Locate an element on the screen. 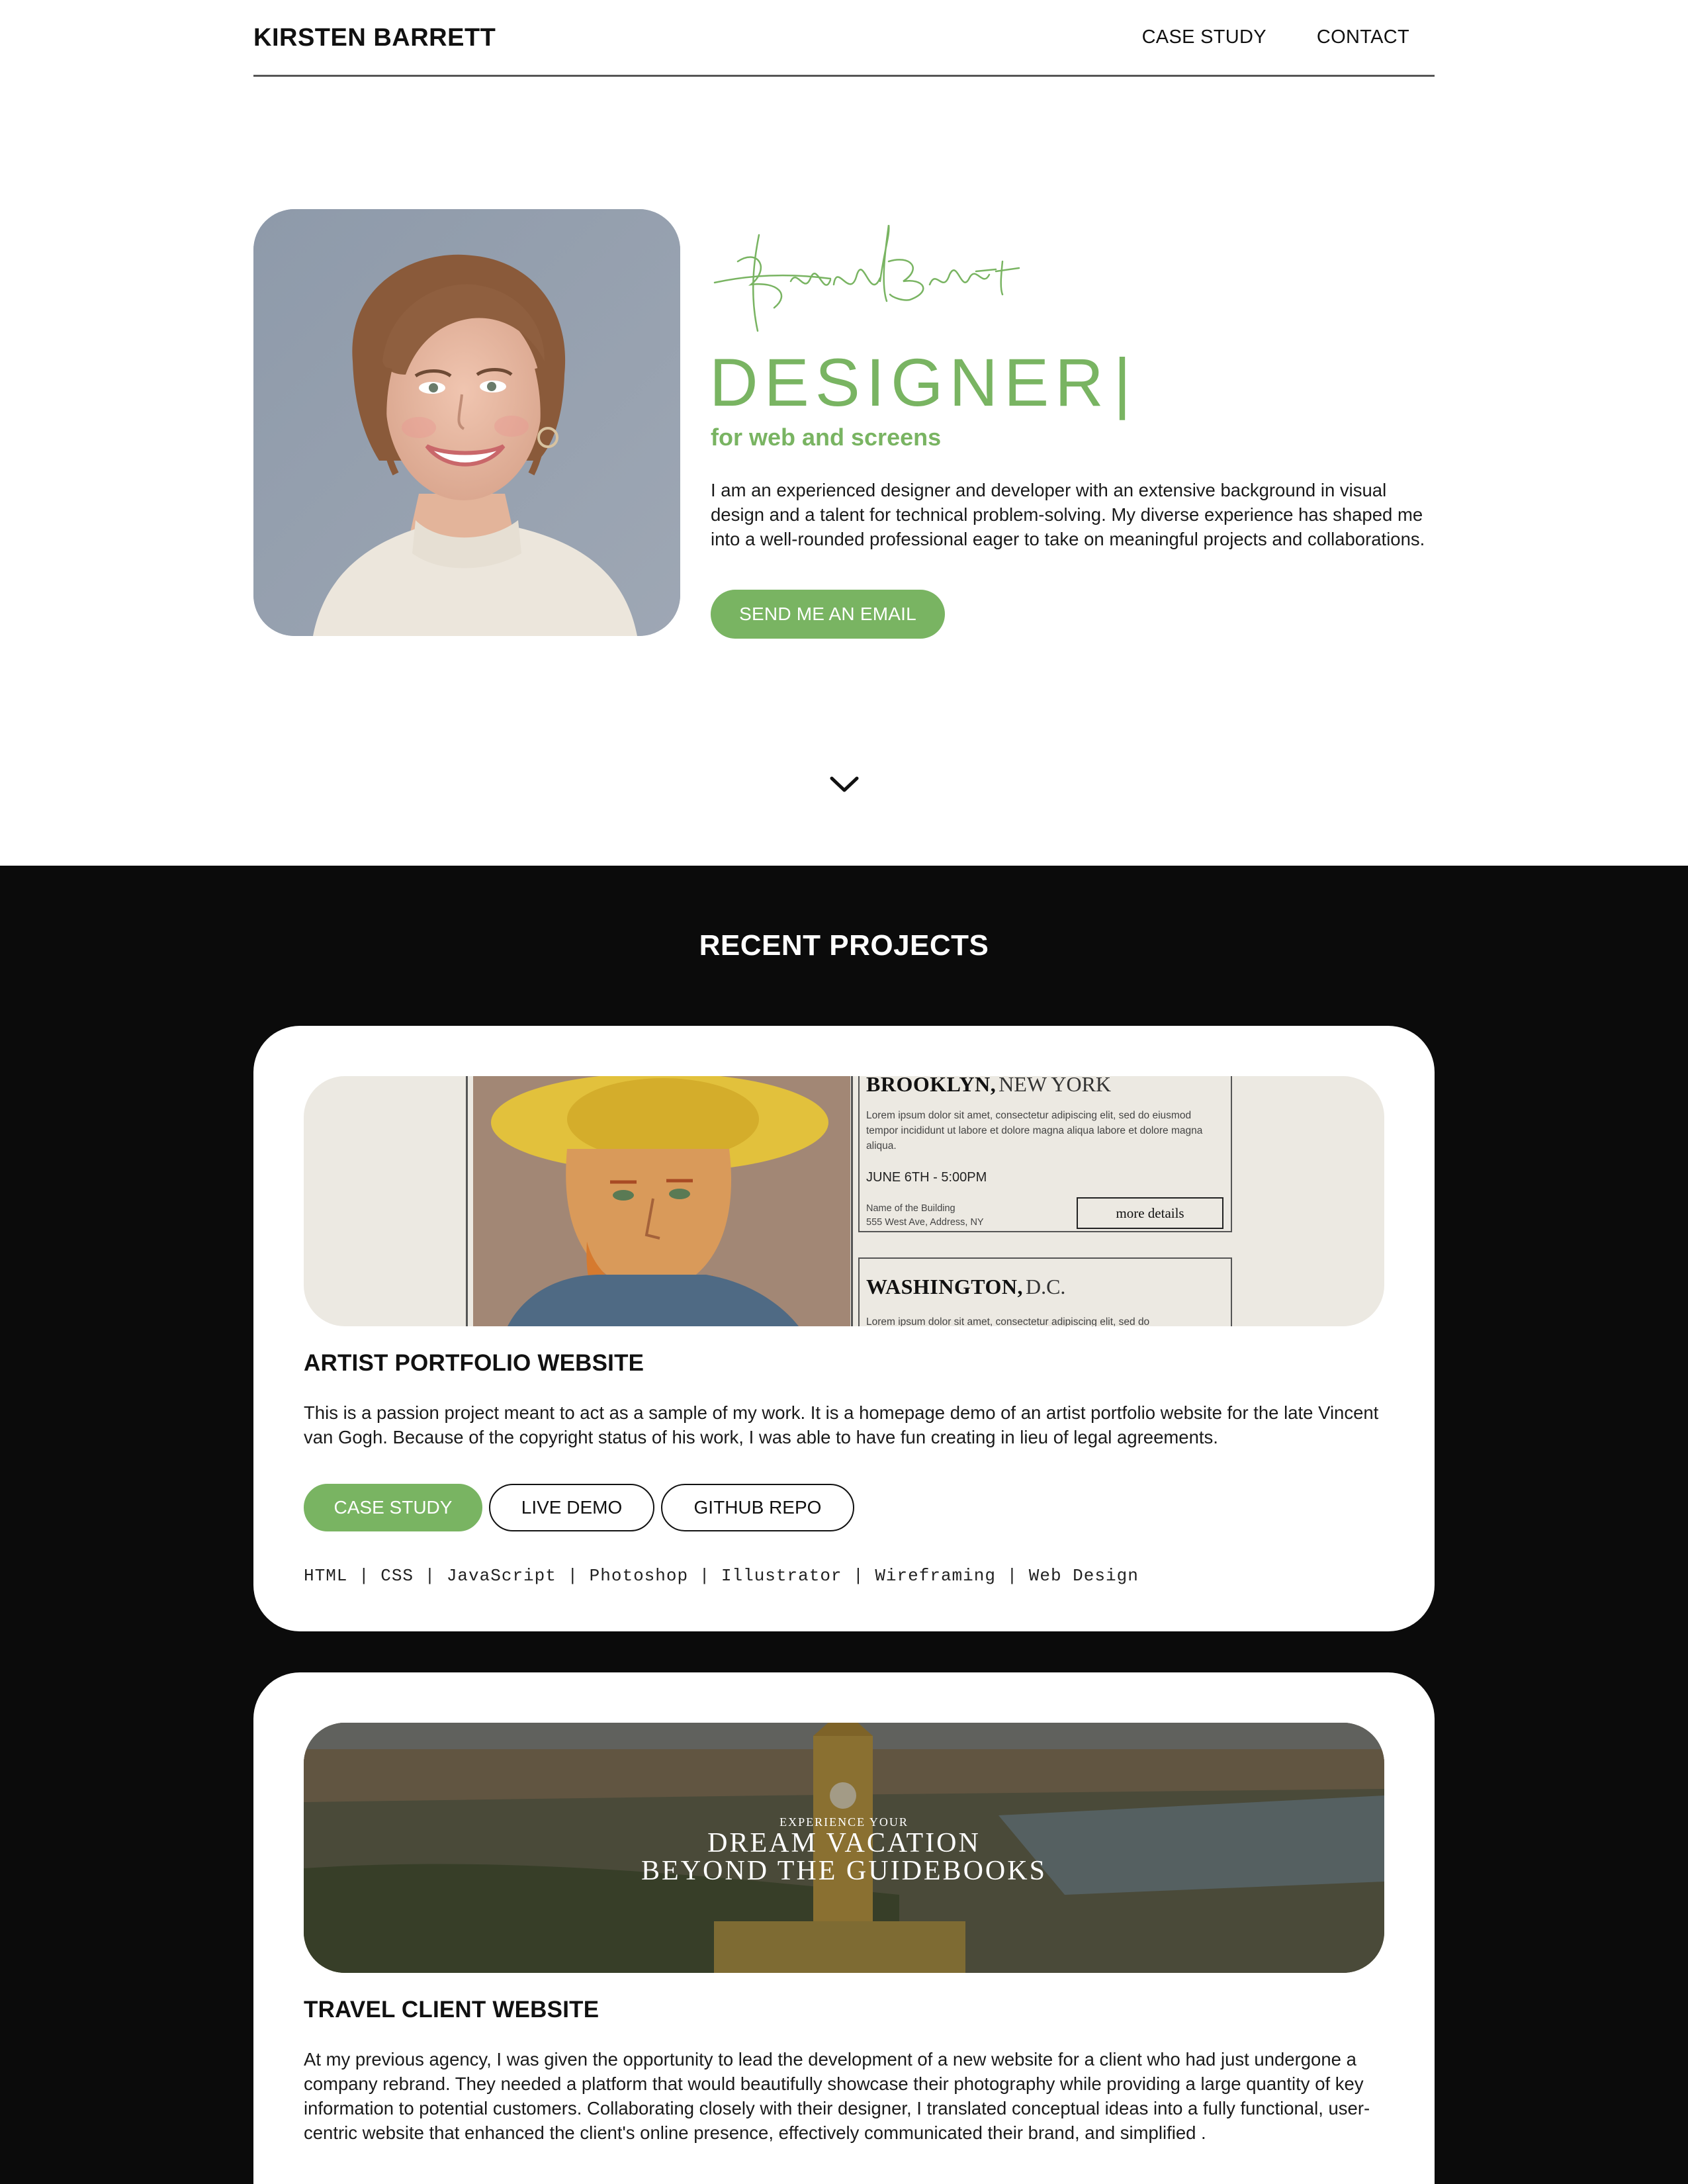 The width and height of the screenshot is (1688, 2184). case-study-button: CASE STUDY is located at coordinates (393, 1507).